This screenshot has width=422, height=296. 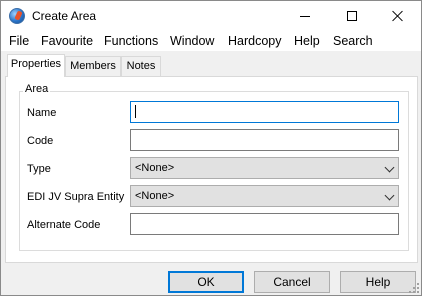 I want to click on tab-notes: Notes, so click(x=141, y=66).